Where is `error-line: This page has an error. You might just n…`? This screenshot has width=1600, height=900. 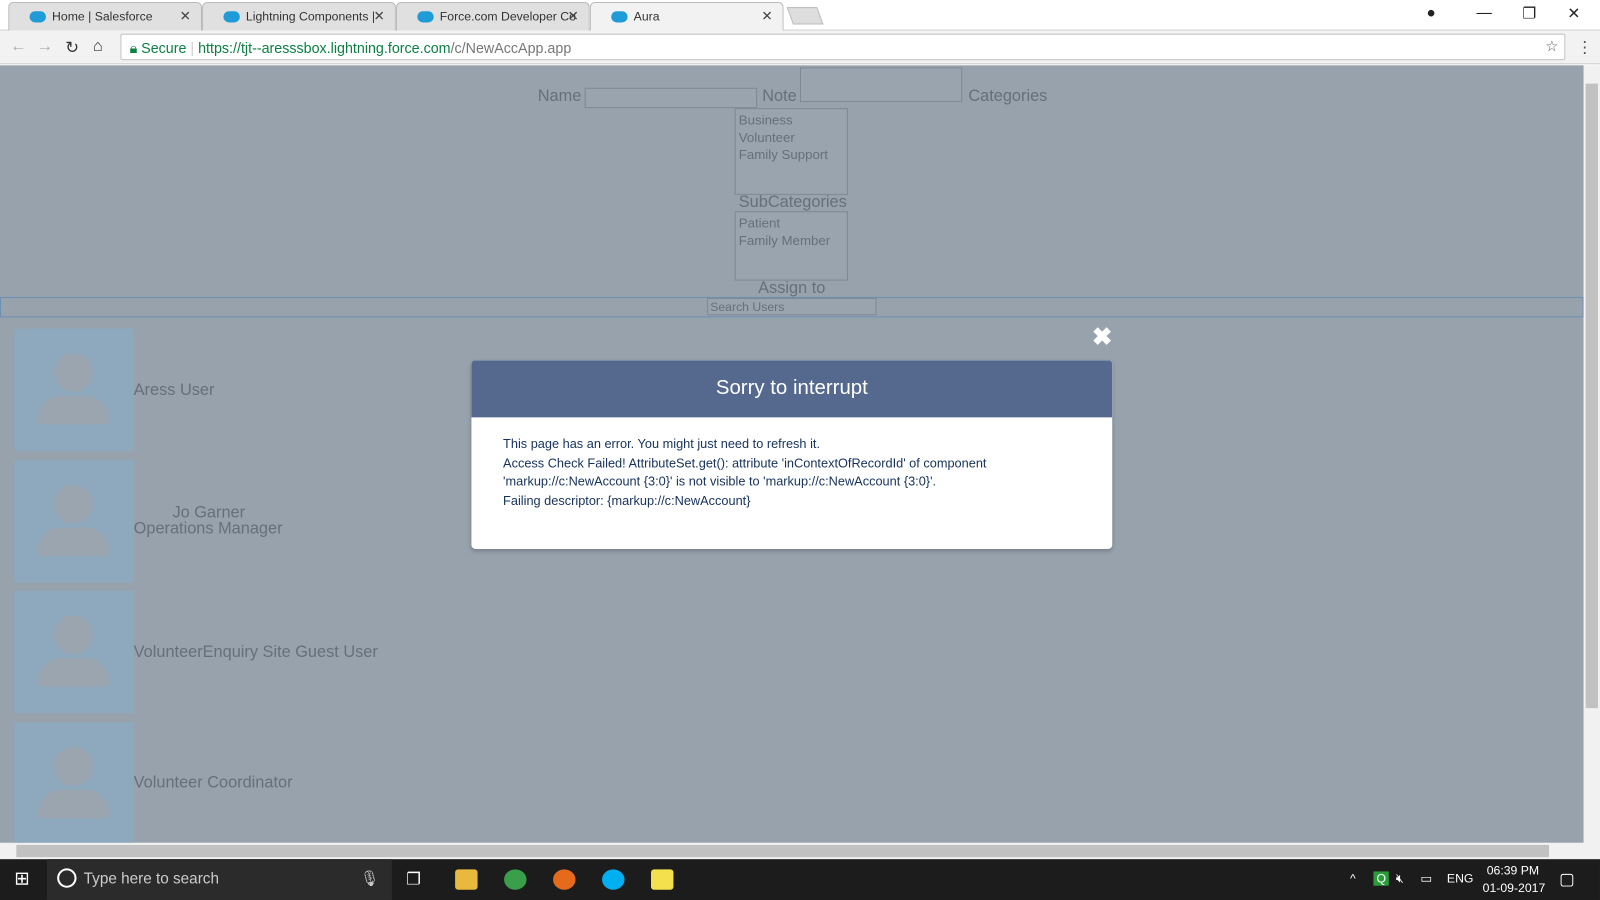
error-line: This page has an error. You might just n… is located at coordinates (662, 444).